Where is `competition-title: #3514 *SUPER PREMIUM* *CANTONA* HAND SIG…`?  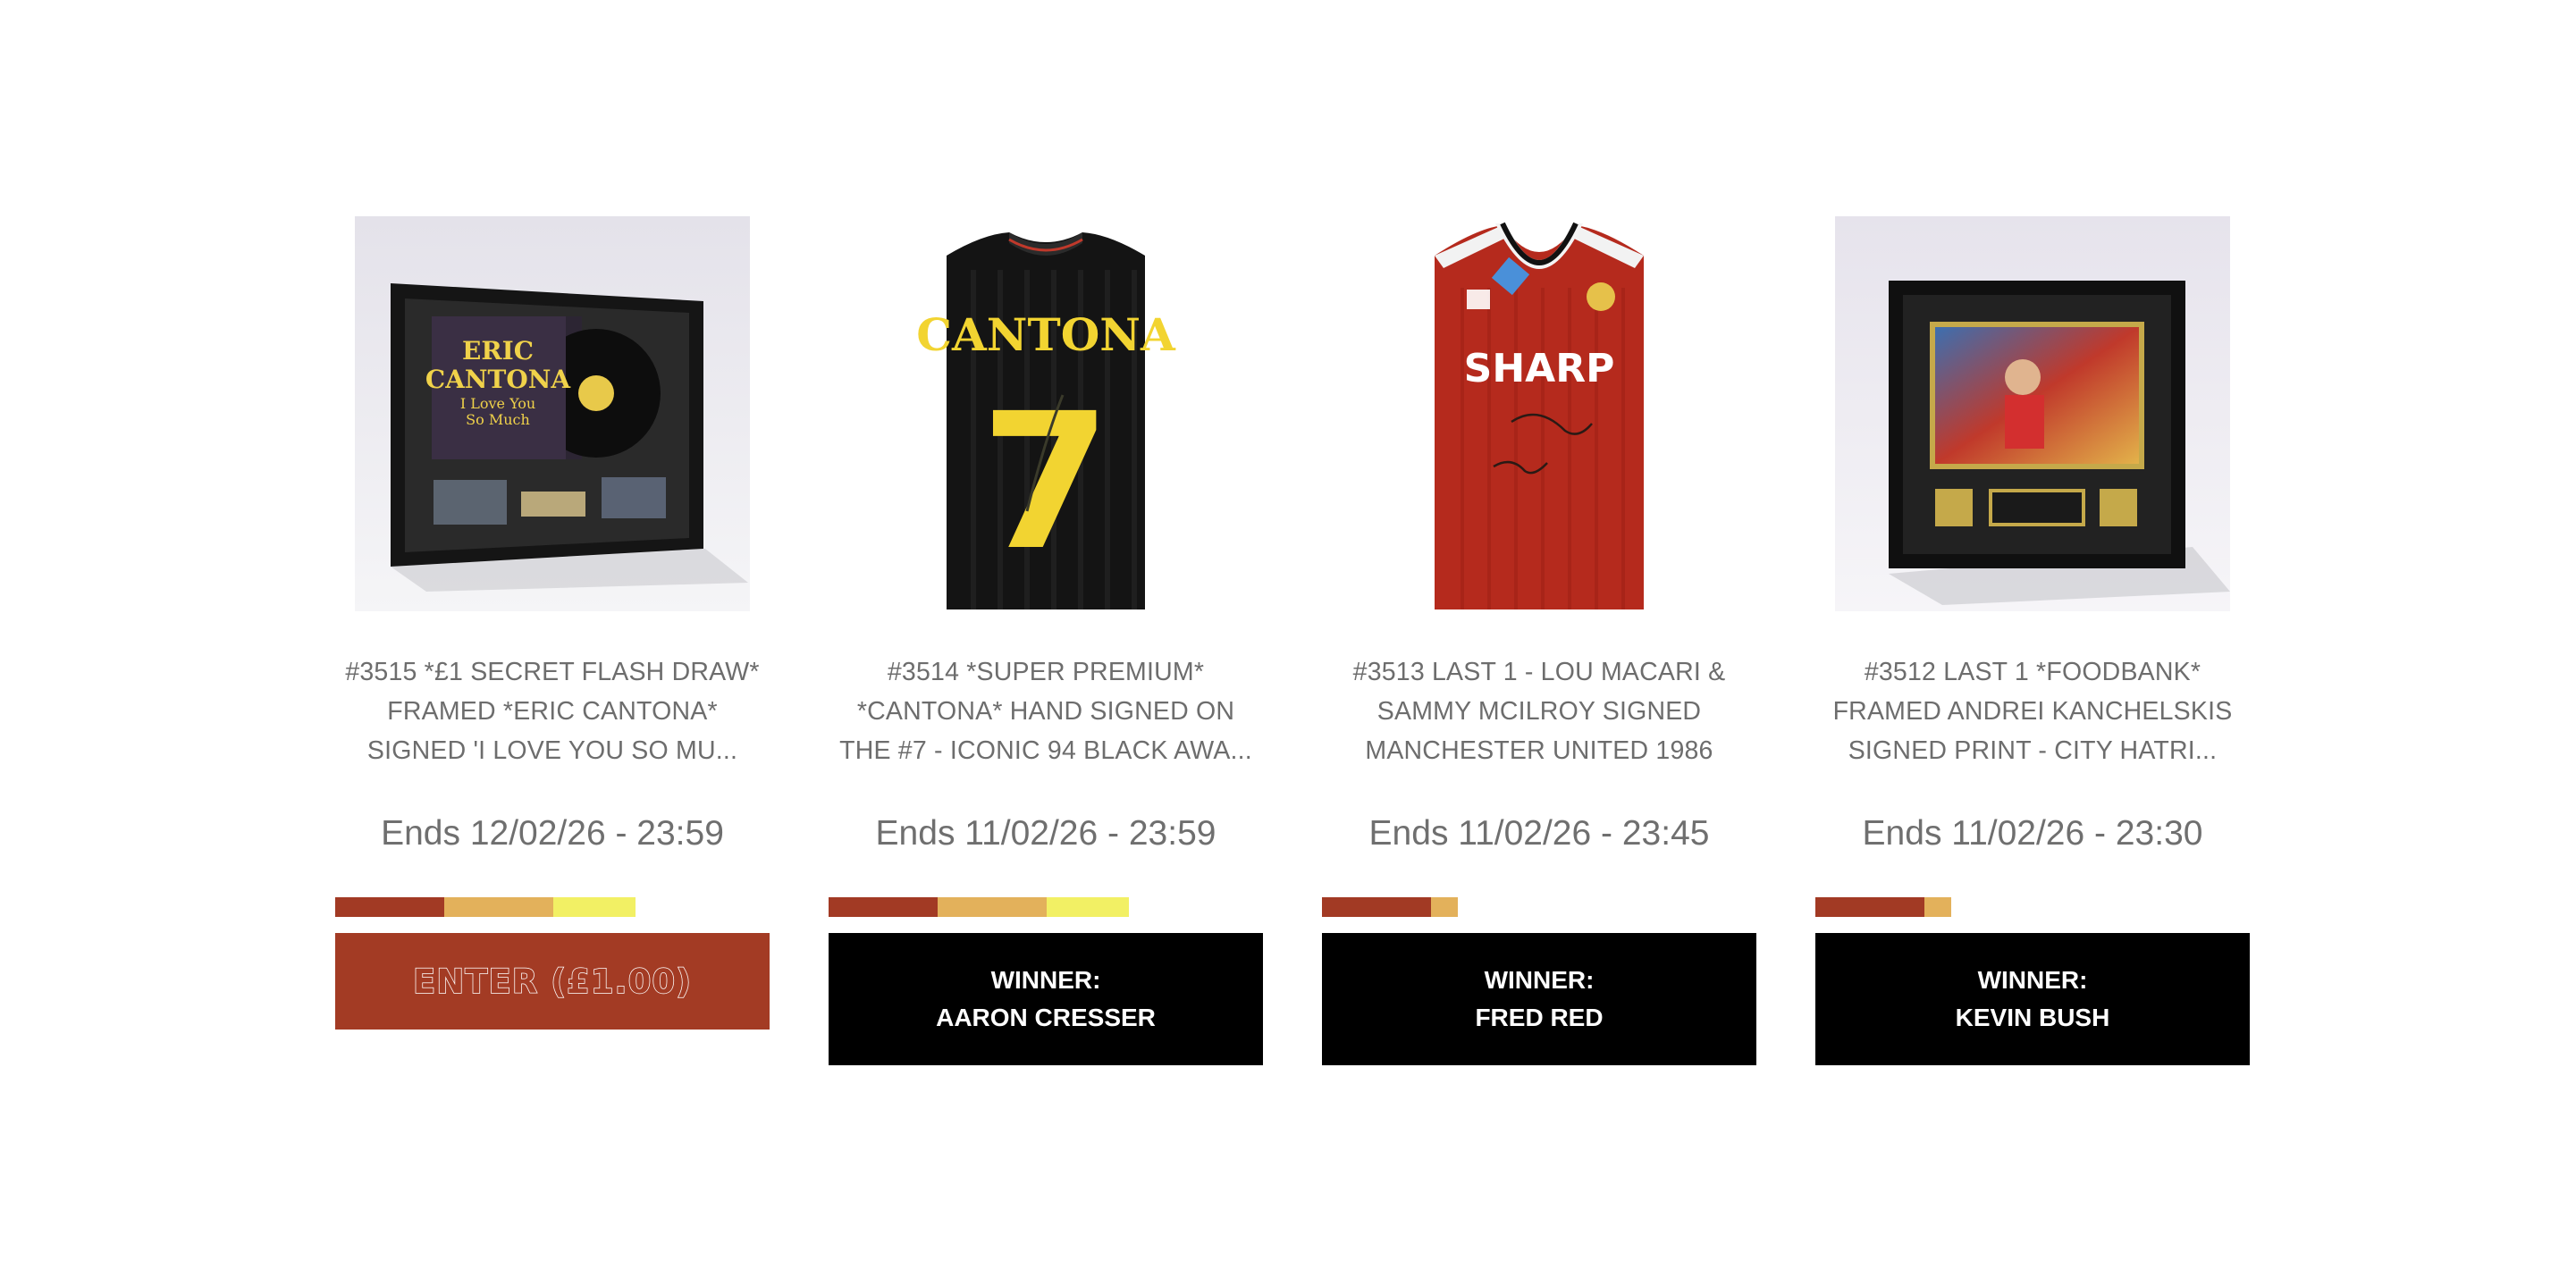 competition-title: #3514 *SUPER PREMIUM* *CANTONA* HAND SIG… is located at coordinates (1046, 711).